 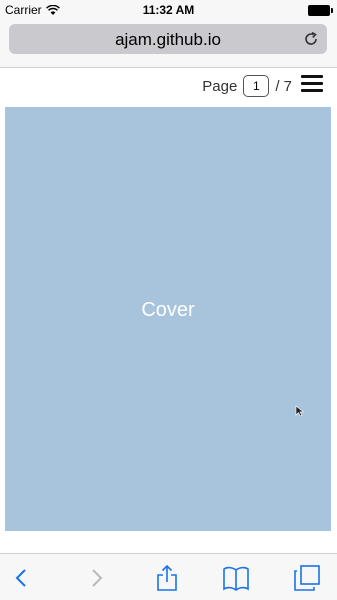 I want to click on share-icon, so click(x=167, y=578).